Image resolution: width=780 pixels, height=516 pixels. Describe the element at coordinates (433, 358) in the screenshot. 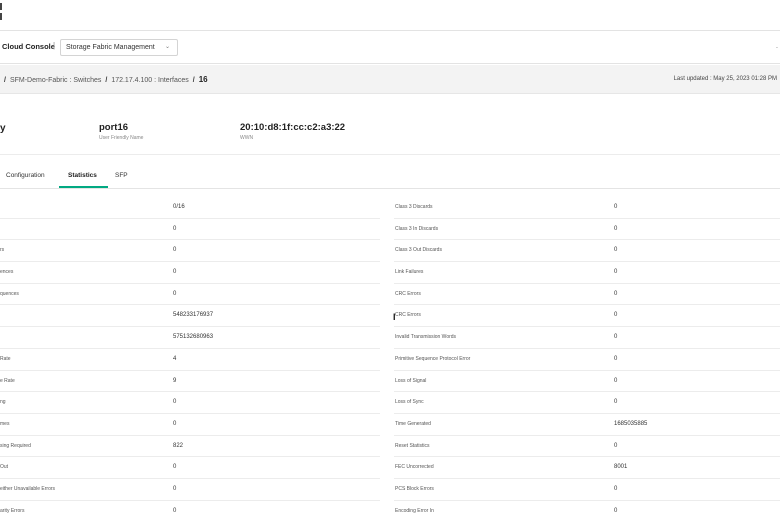

I see `stat-right-label: Primitive Sequence Protocol Error` at that location.